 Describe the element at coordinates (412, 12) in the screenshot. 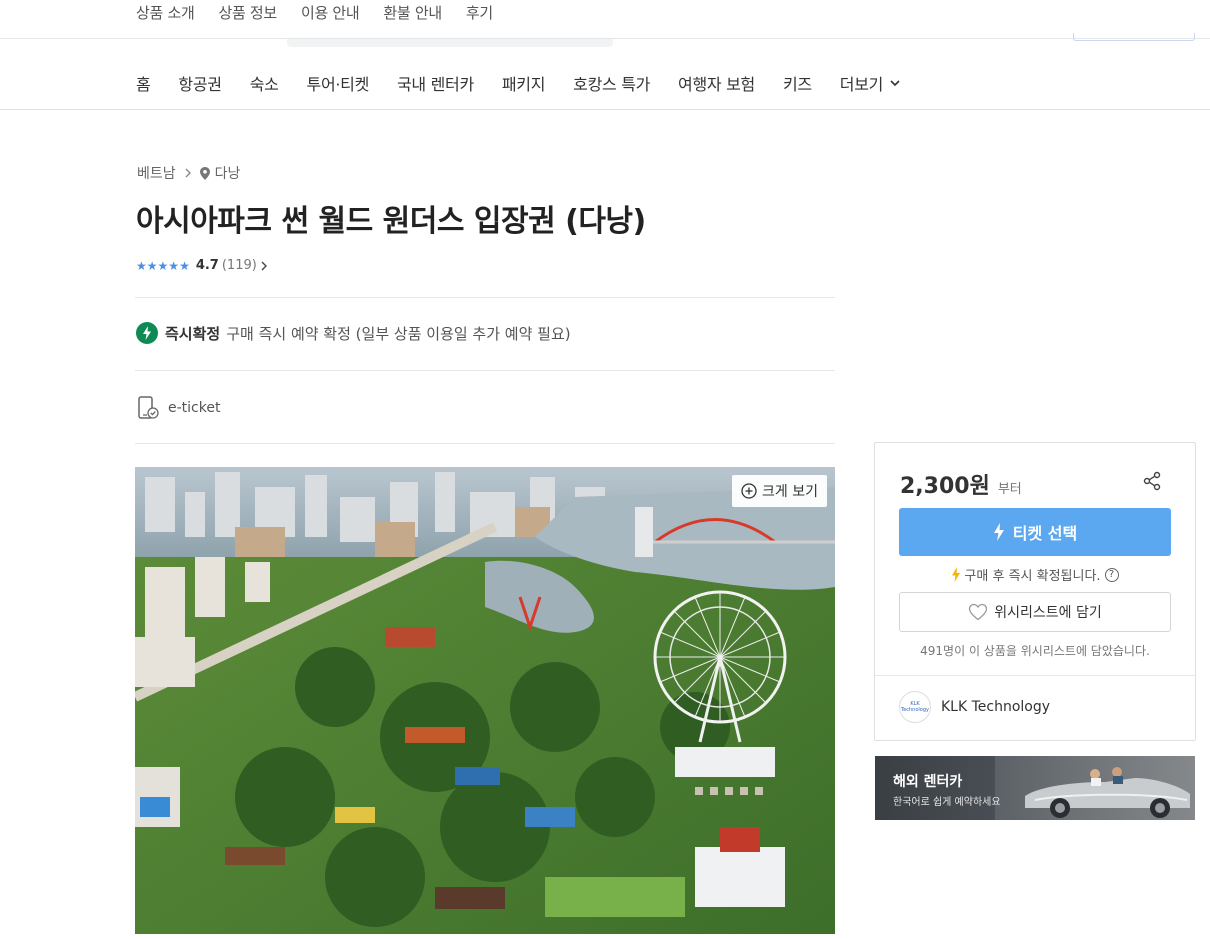

I see `tab-refund-guide: 환불 안내` at that location.